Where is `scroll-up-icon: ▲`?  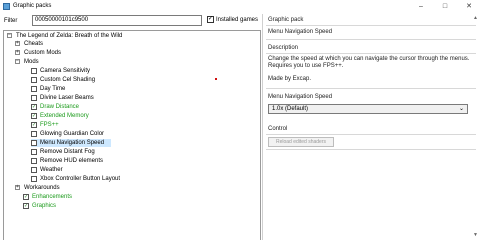
scroll-up-icon: ▲ is located at coordinates (475, 18).